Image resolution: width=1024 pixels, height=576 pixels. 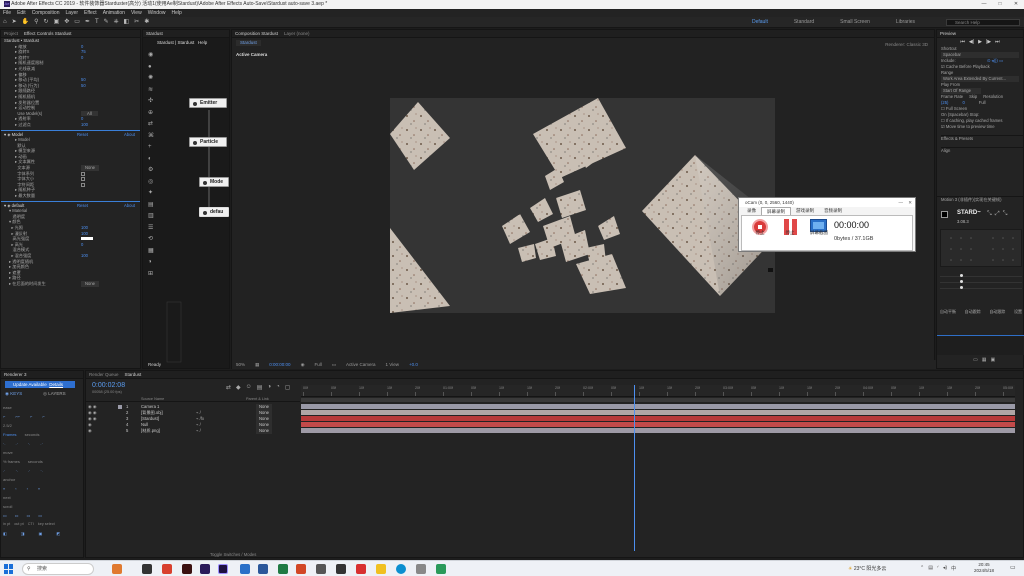 What do you see at coordinates (278, 387) in the screenshot?
I see `graph-editor-icon: ◔` at bounding box center [278, 387].